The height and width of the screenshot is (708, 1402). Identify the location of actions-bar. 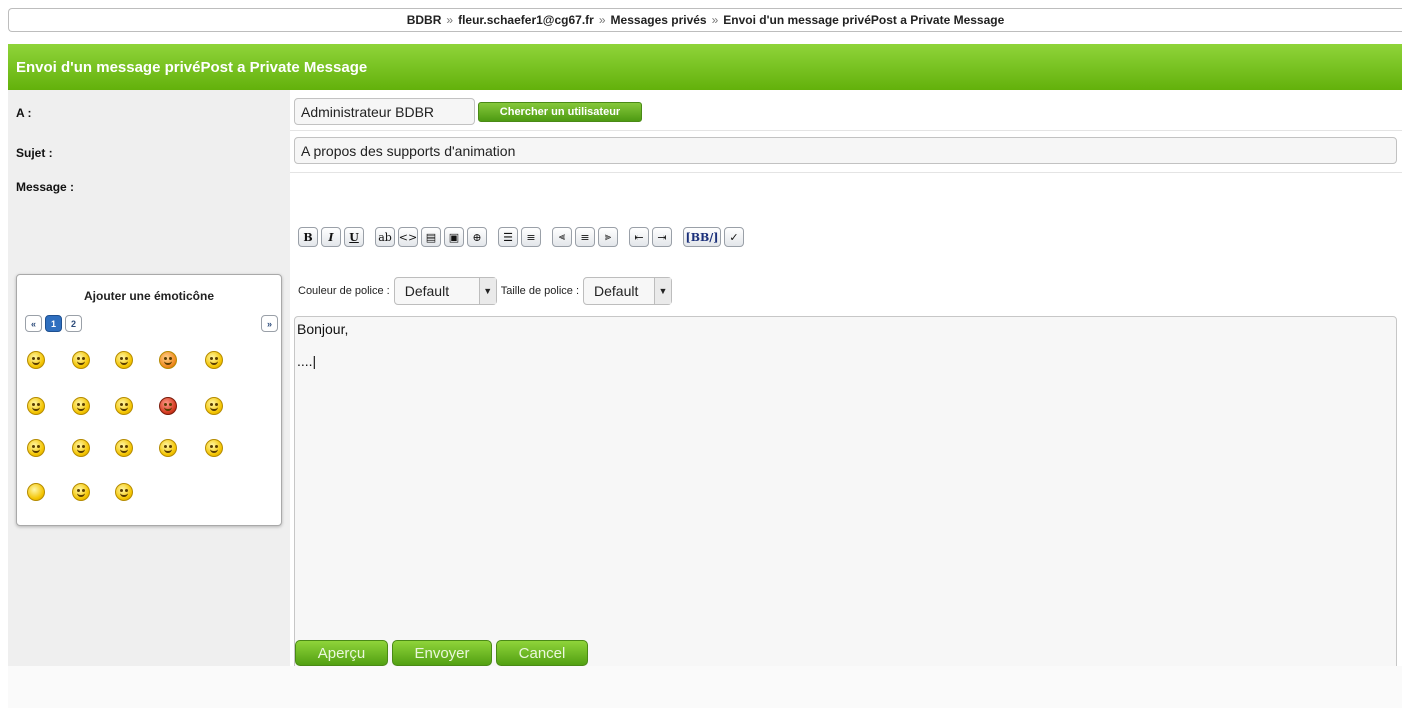
(705, 687).